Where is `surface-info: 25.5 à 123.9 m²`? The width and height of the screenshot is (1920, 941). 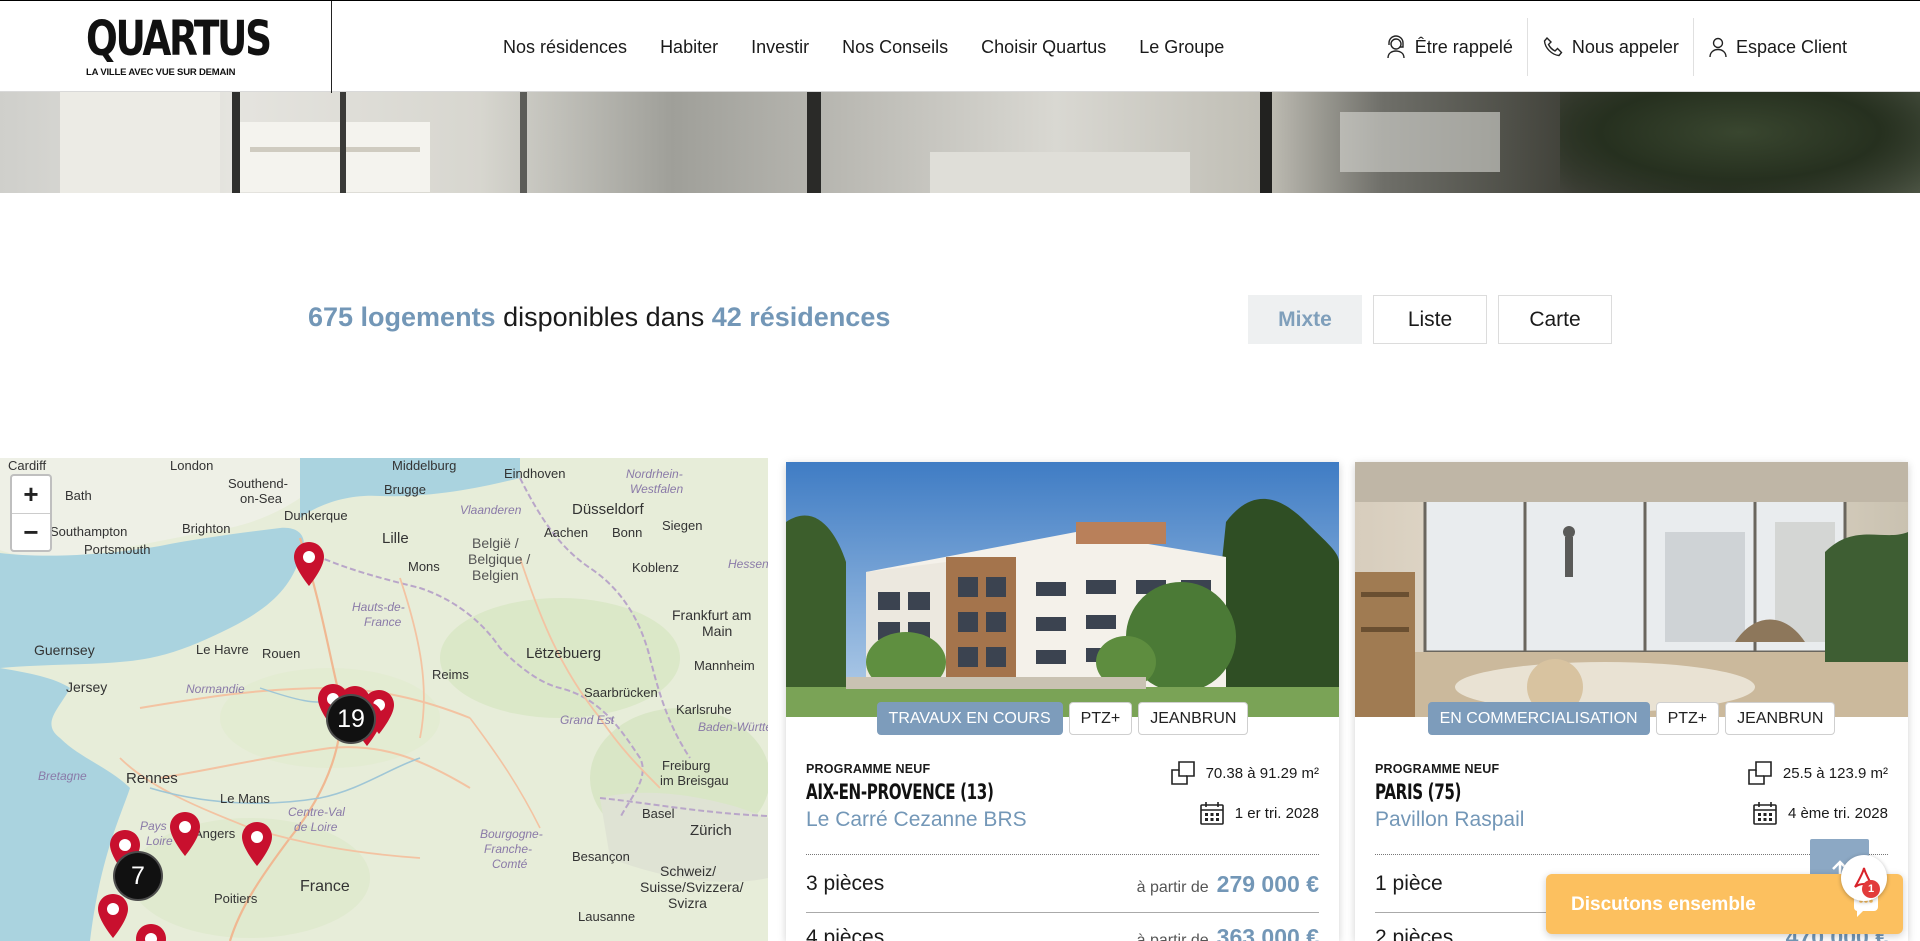 surface-info: 25.5 à 123.9 m² is located at coordinates (1817, 773).